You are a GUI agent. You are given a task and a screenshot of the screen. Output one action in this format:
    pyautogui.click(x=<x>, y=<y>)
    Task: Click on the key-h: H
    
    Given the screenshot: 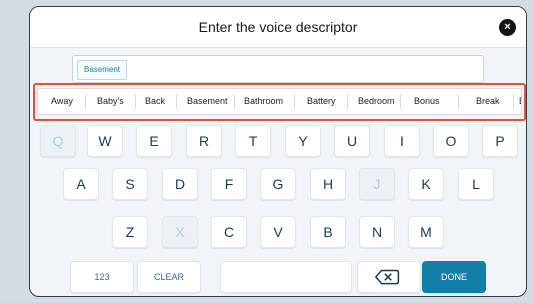 What is the action you would take?
    pyautogui.click(x=328, y=184)
    